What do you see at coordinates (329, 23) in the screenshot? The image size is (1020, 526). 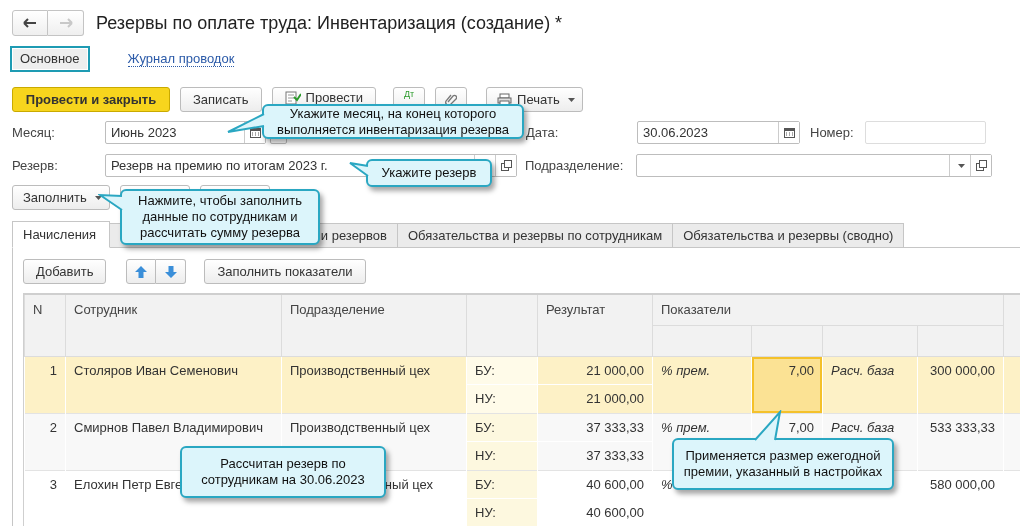 I see `window-title: Резервы по оплате труда: Инвентаризация (создание) *` at bounding box center [329, 23].